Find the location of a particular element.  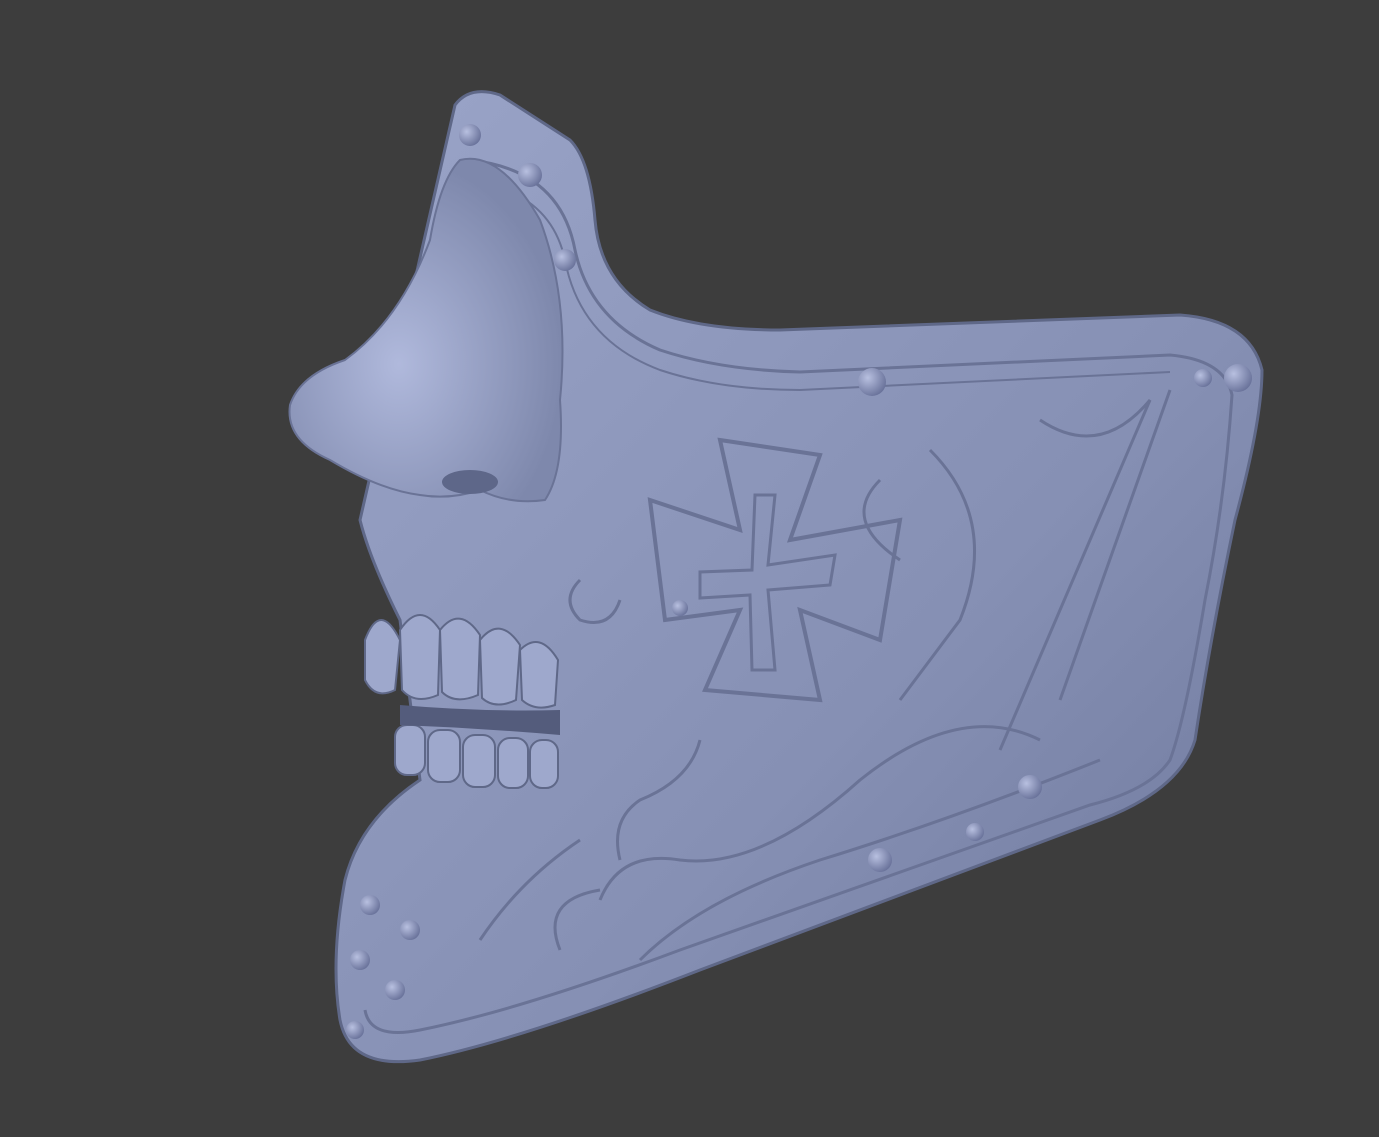

nostril is located at coordinates (470, 482).